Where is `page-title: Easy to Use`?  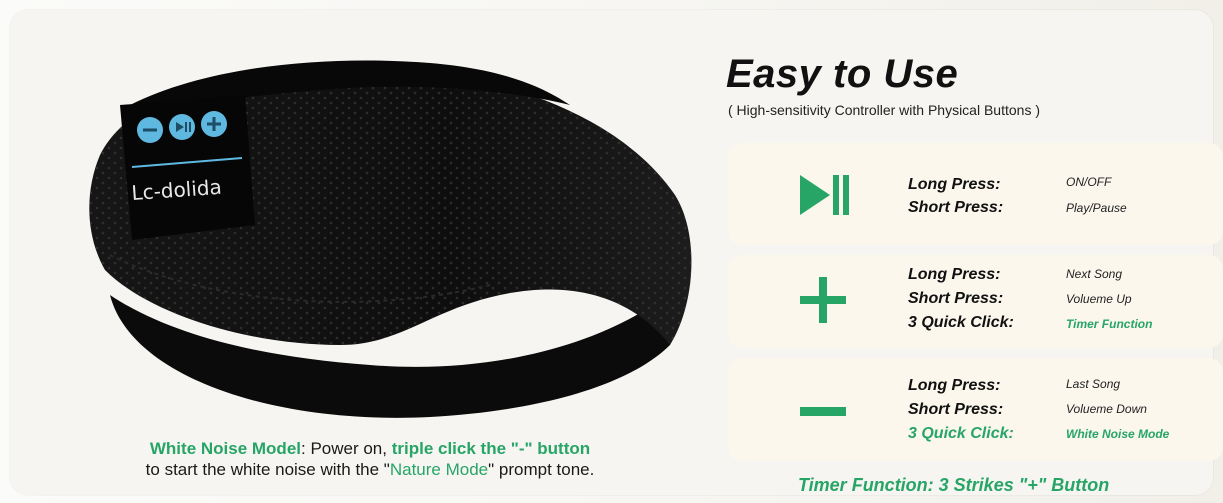 page-title: Easy to Use is located at coordinates (842, 74).